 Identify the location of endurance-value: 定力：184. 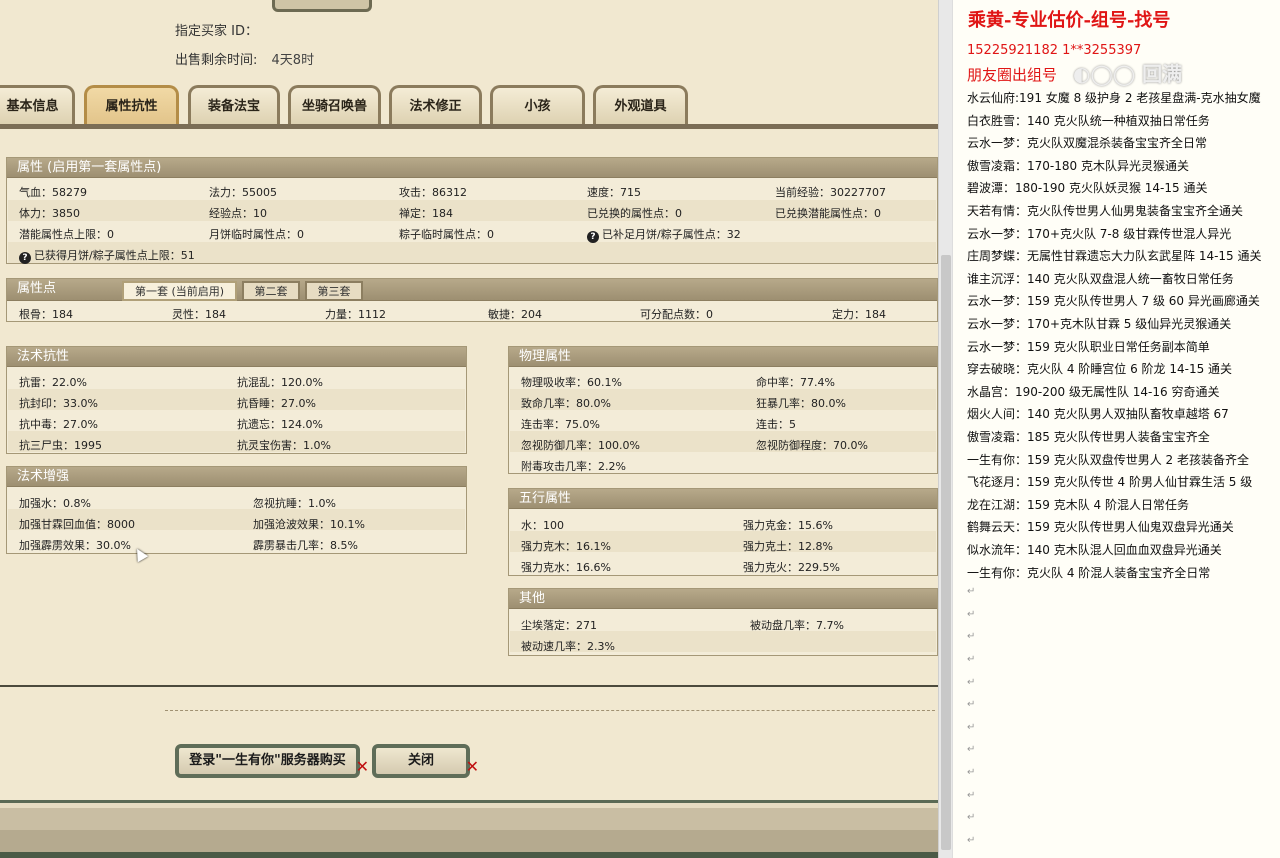
(859, 314).